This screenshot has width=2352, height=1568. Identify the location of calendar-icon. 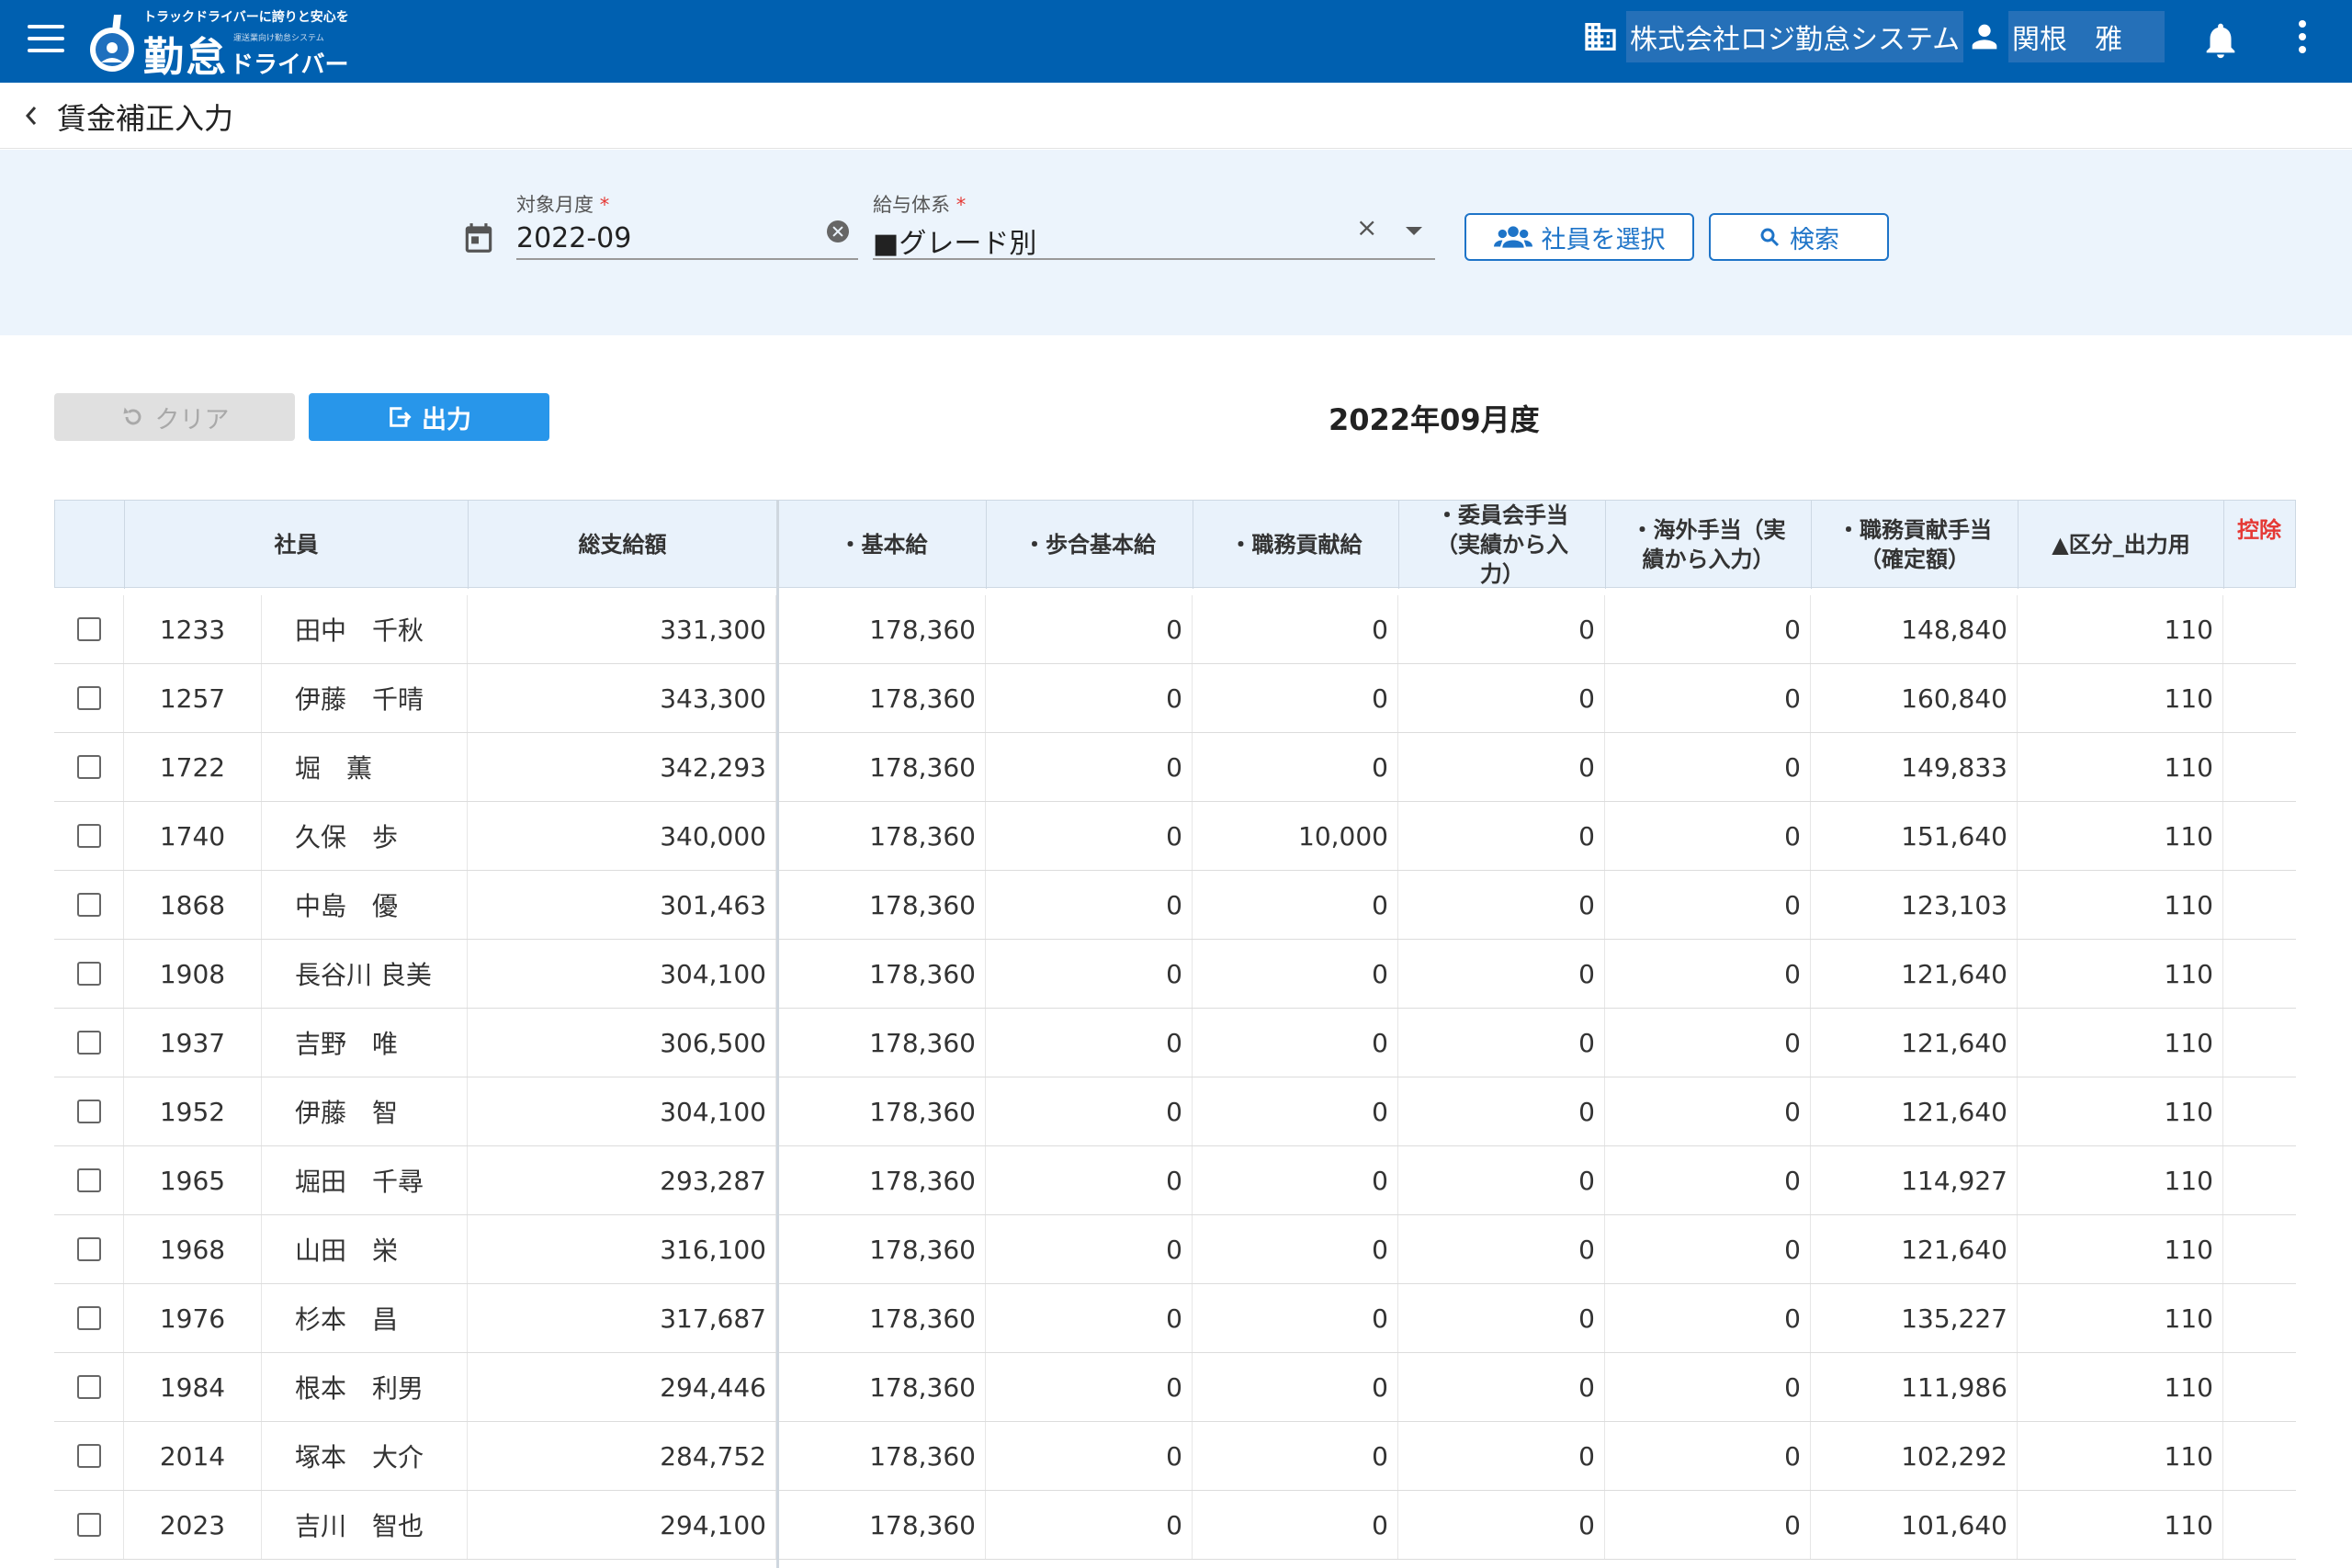
(478, 238).